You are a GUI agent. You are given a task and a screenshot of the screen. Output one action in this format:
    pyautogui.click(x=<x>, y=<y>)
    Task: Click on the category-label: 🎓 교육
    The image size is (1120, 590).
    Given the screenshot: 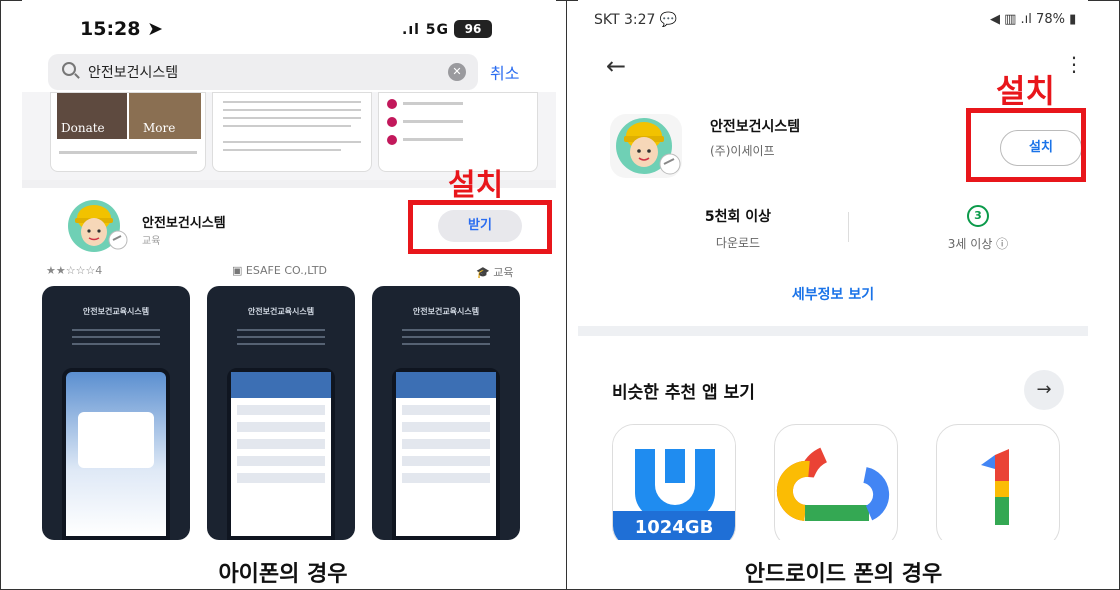 What is the action you would take?
    pyautogui.click(x=495, y=272)
    